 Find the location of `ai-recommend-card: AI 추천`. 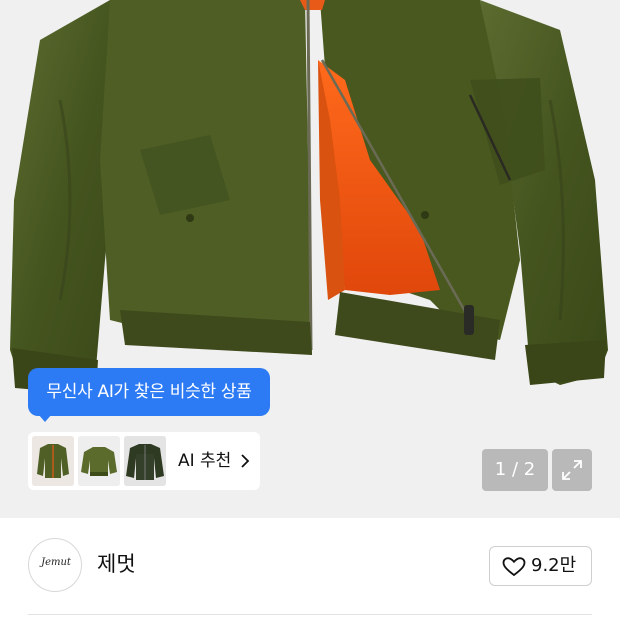

ai-recommend-card: AI 추천 is located at coordinates (144, 461).